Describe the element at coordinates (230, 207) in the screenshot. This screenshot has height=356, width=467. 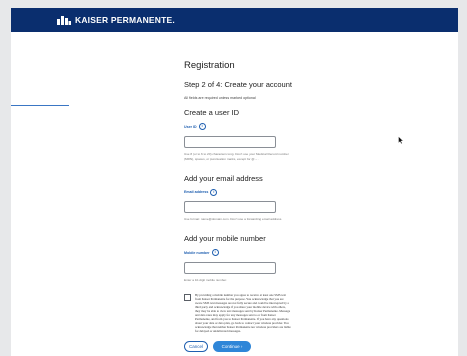
I see `email-input` at that location.